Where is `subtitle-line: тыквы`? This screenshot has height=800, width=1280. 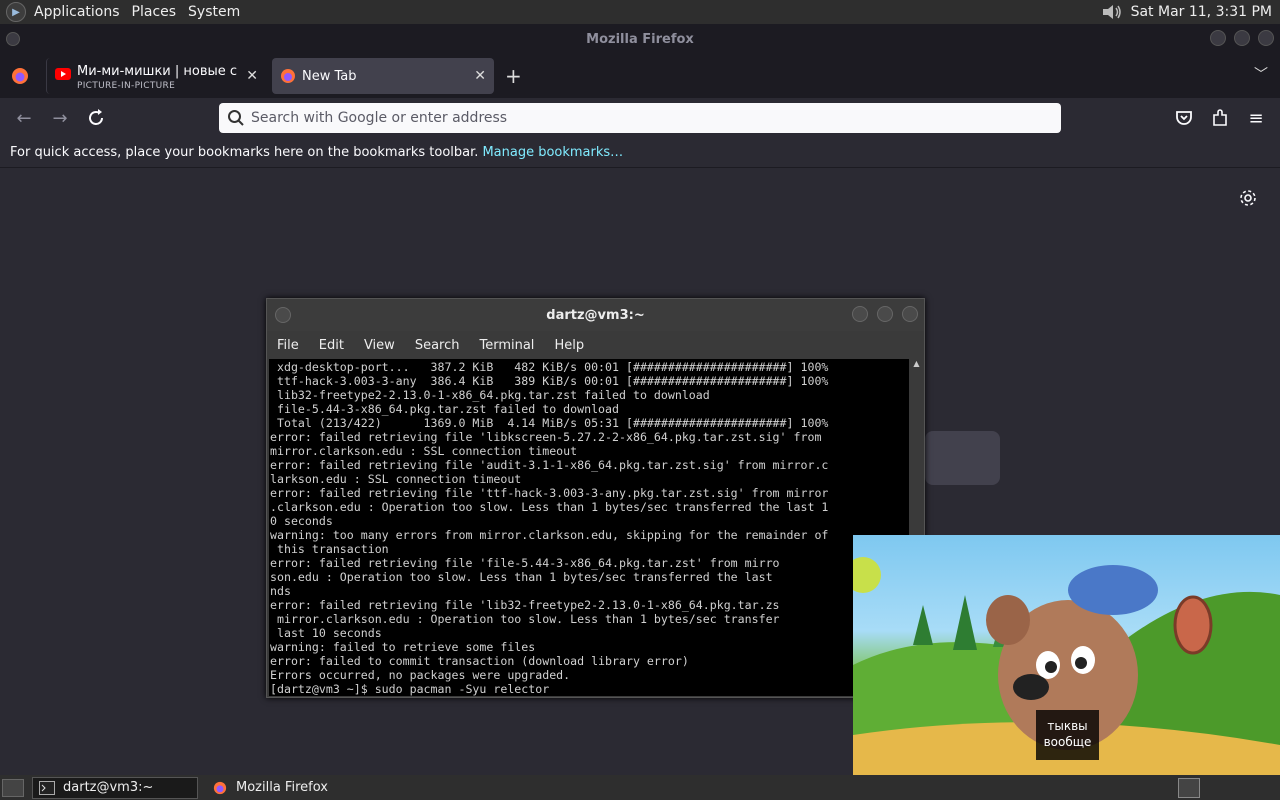 subtitle-line: тыквы is located at coordinates (1067, 726).